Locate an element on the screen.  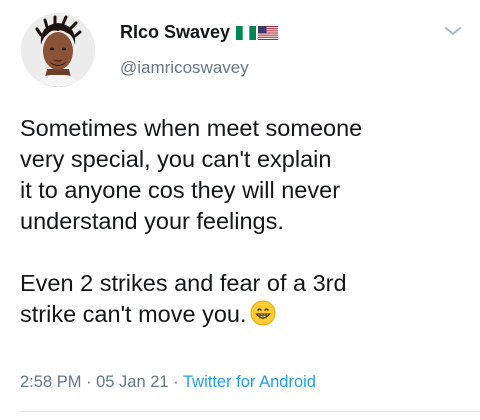
tweet-line: Sometimes when meet someone is located at coordinates (191, 128).